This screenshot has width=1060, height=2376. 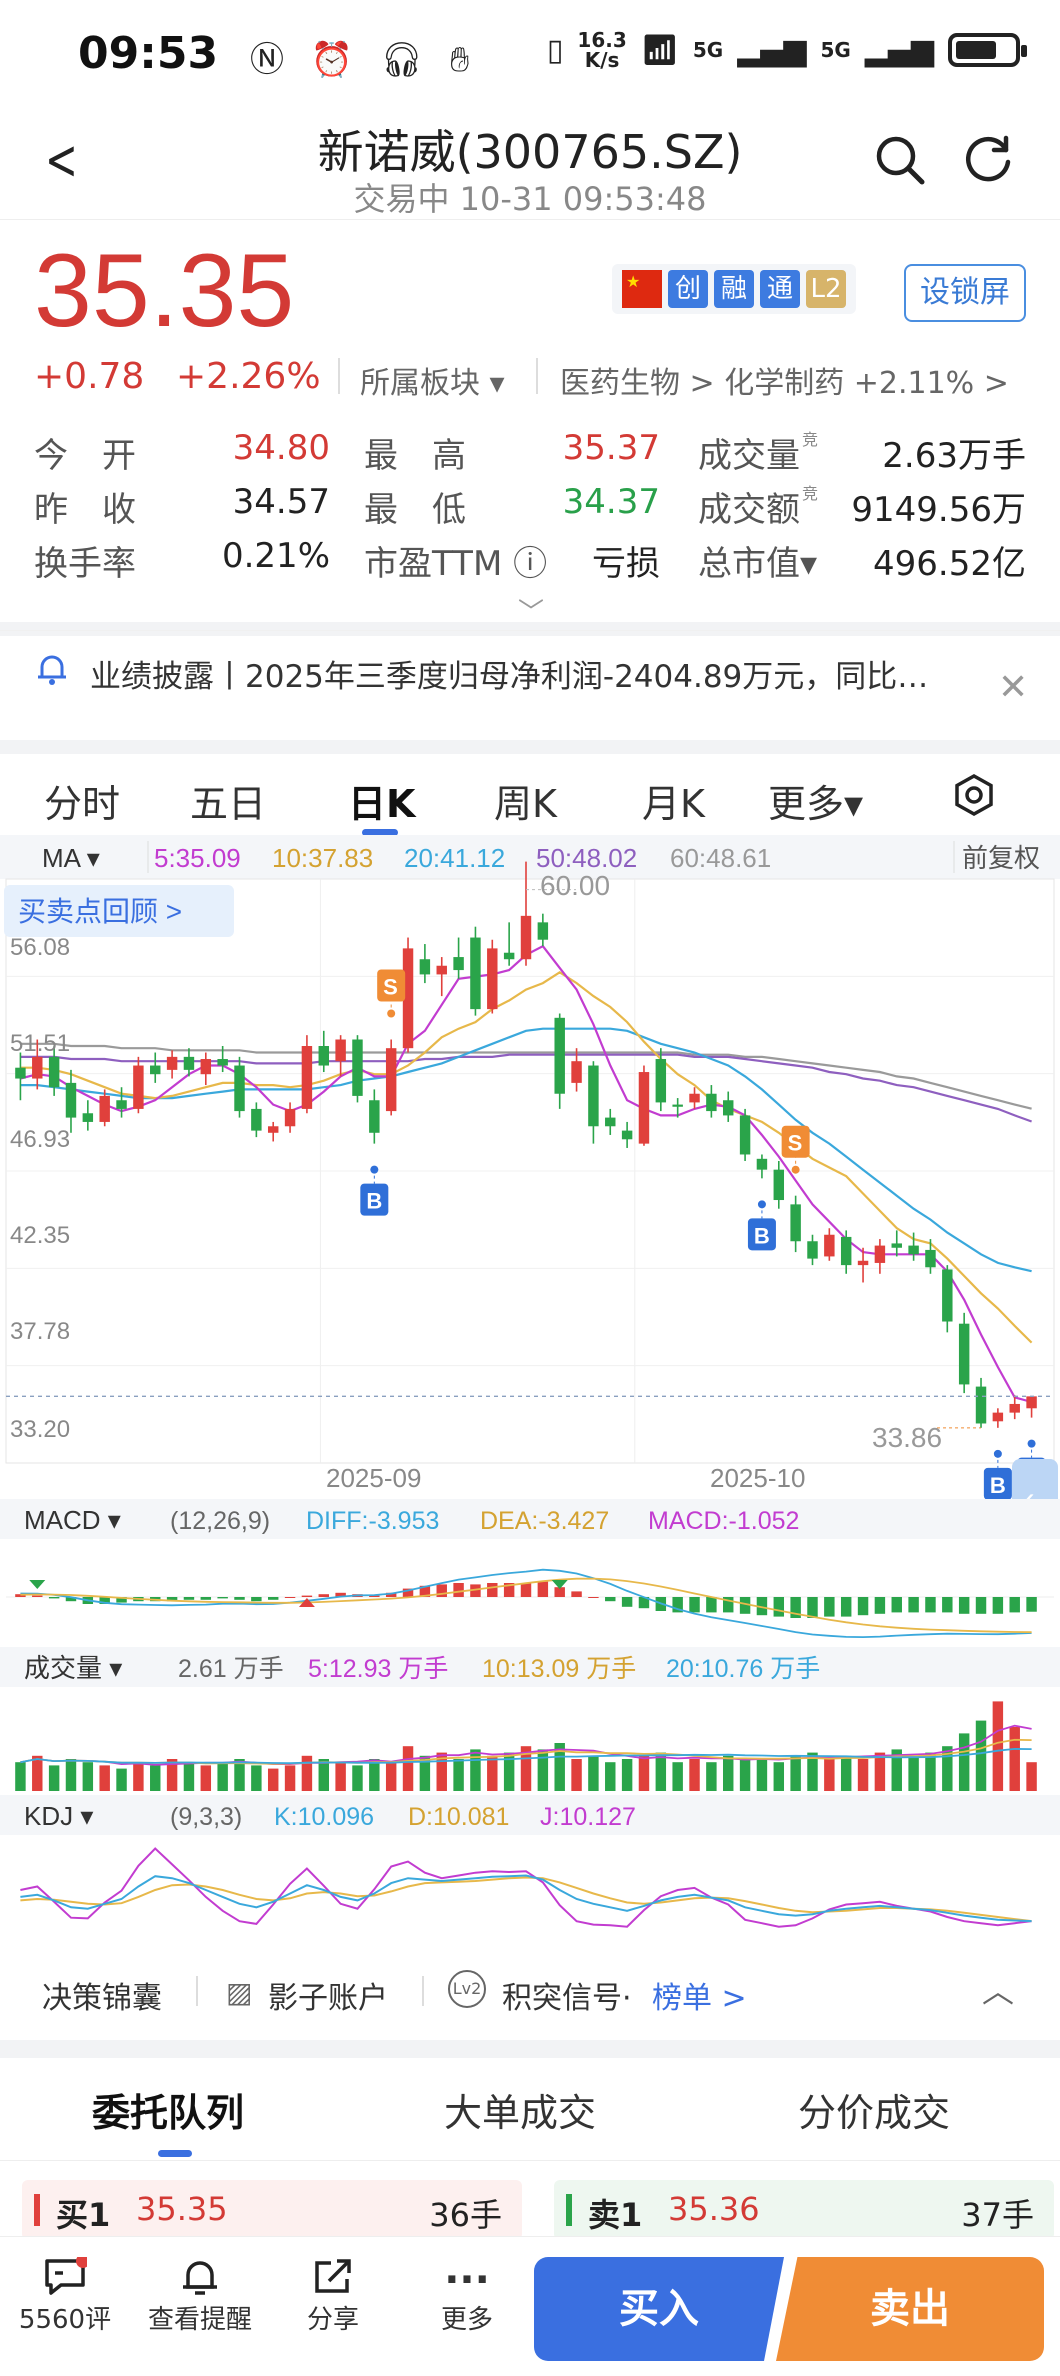 What do you see at coordinates (467, 2286) in the screenshot?
I see `more-button: ··· 更多` at bounding box center [467, 2286].